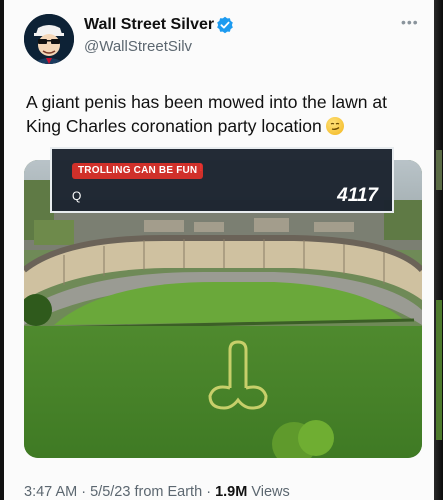 The height and width of the screenshot is (500, 443). I want to click on smirk-emoji-icon, so click(334, 126).